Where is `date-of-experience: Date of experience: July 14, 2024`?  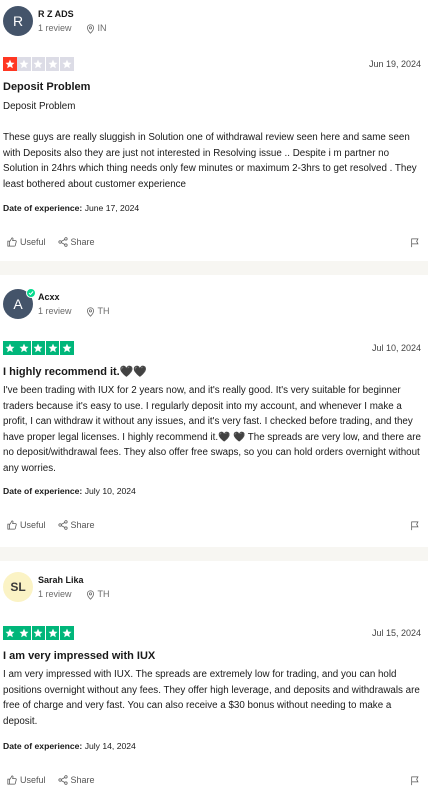 date-of-experience: Date of experience: July 14, 2024 is located at coordinates (69, 746).